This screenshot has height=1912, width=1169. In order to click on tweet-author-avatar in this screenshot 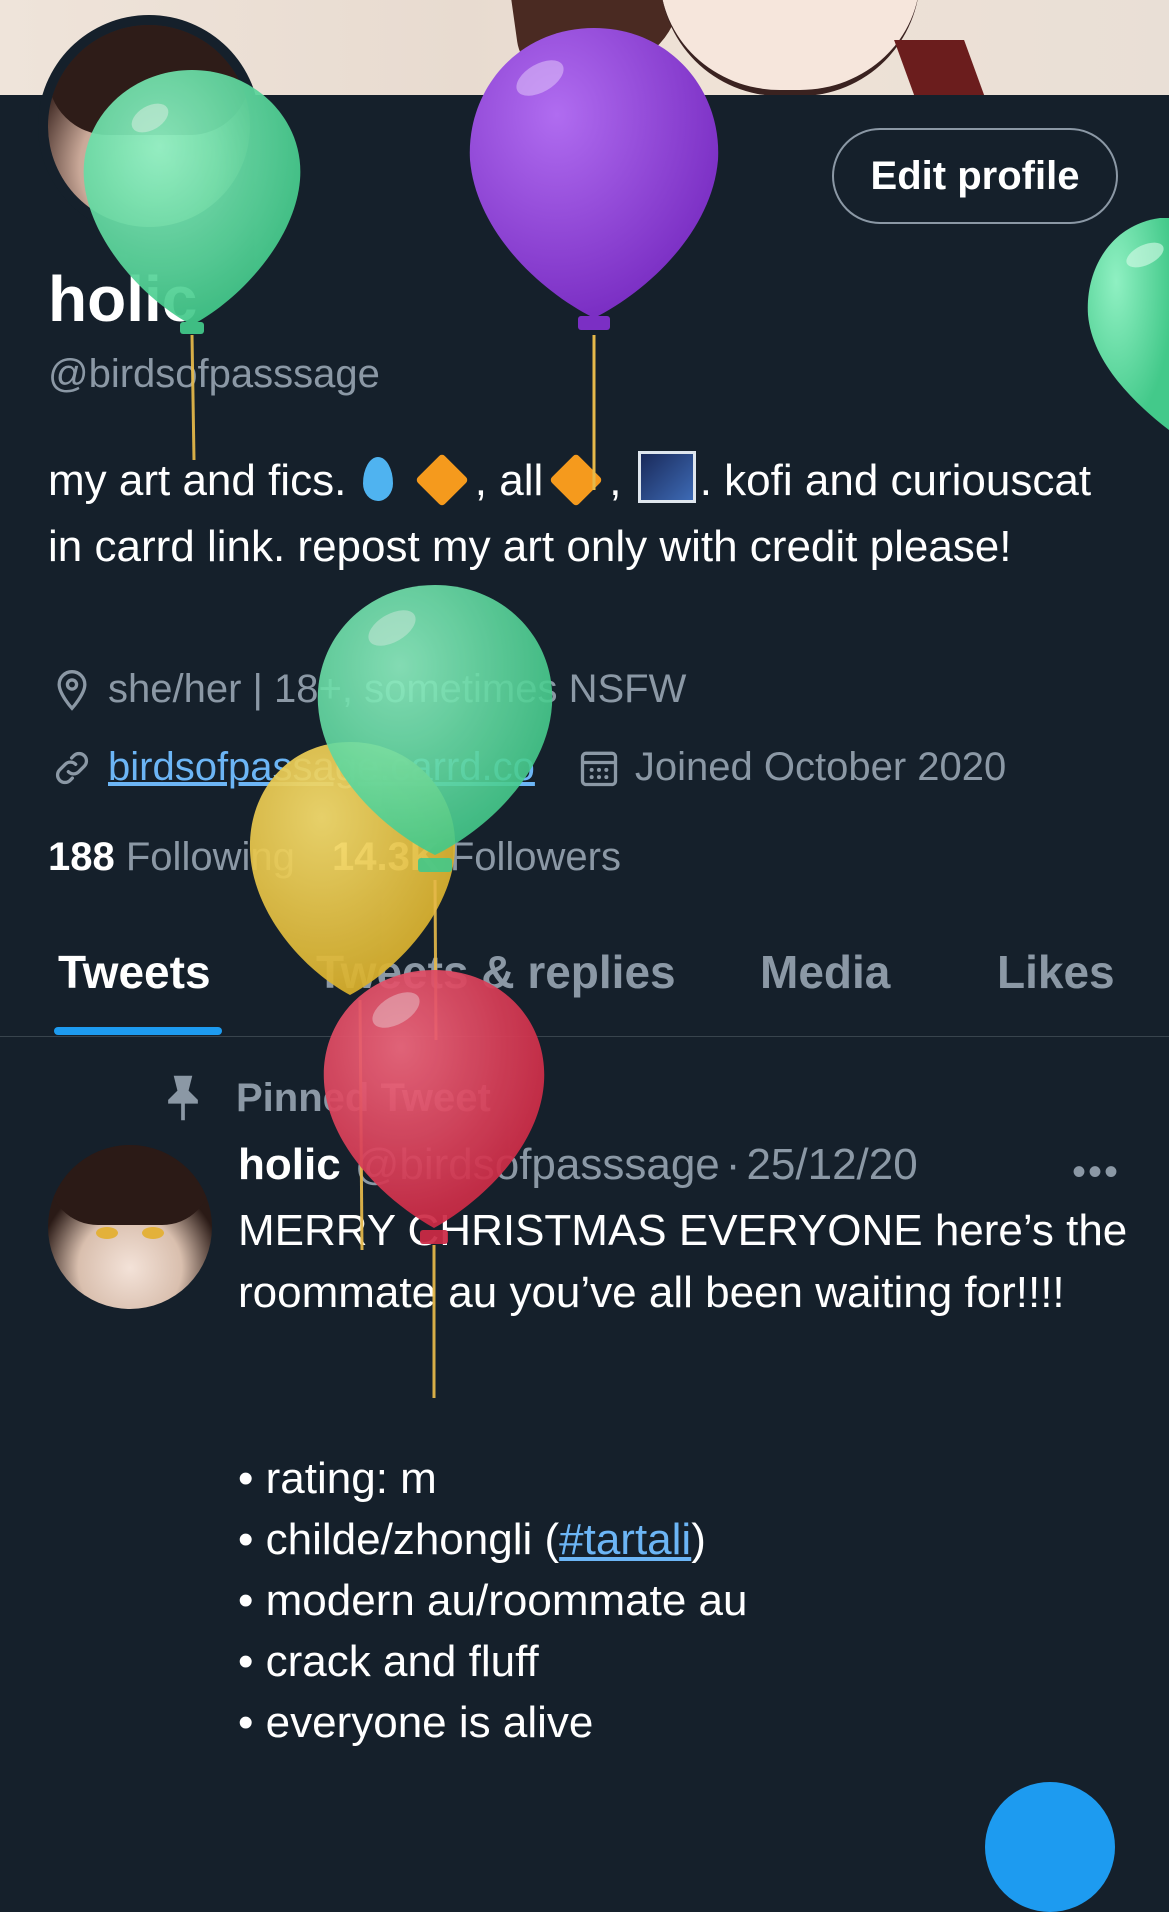, I will do `click(130, 1227)`.